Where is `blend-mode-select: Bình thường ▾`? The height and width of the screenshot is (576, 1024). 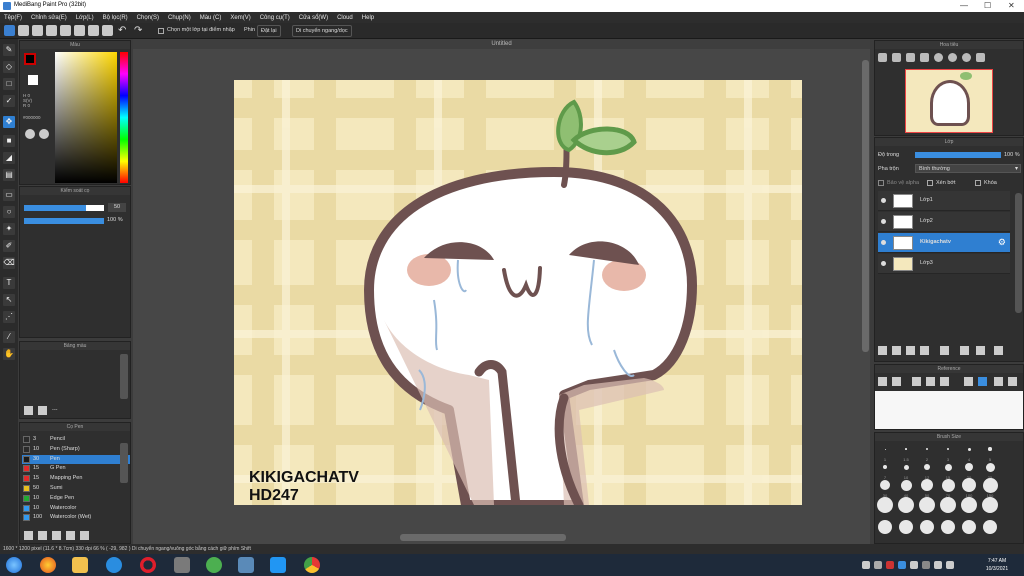
blend-mode-select: Bình thường ▾ is located at coordinates (968, 168).